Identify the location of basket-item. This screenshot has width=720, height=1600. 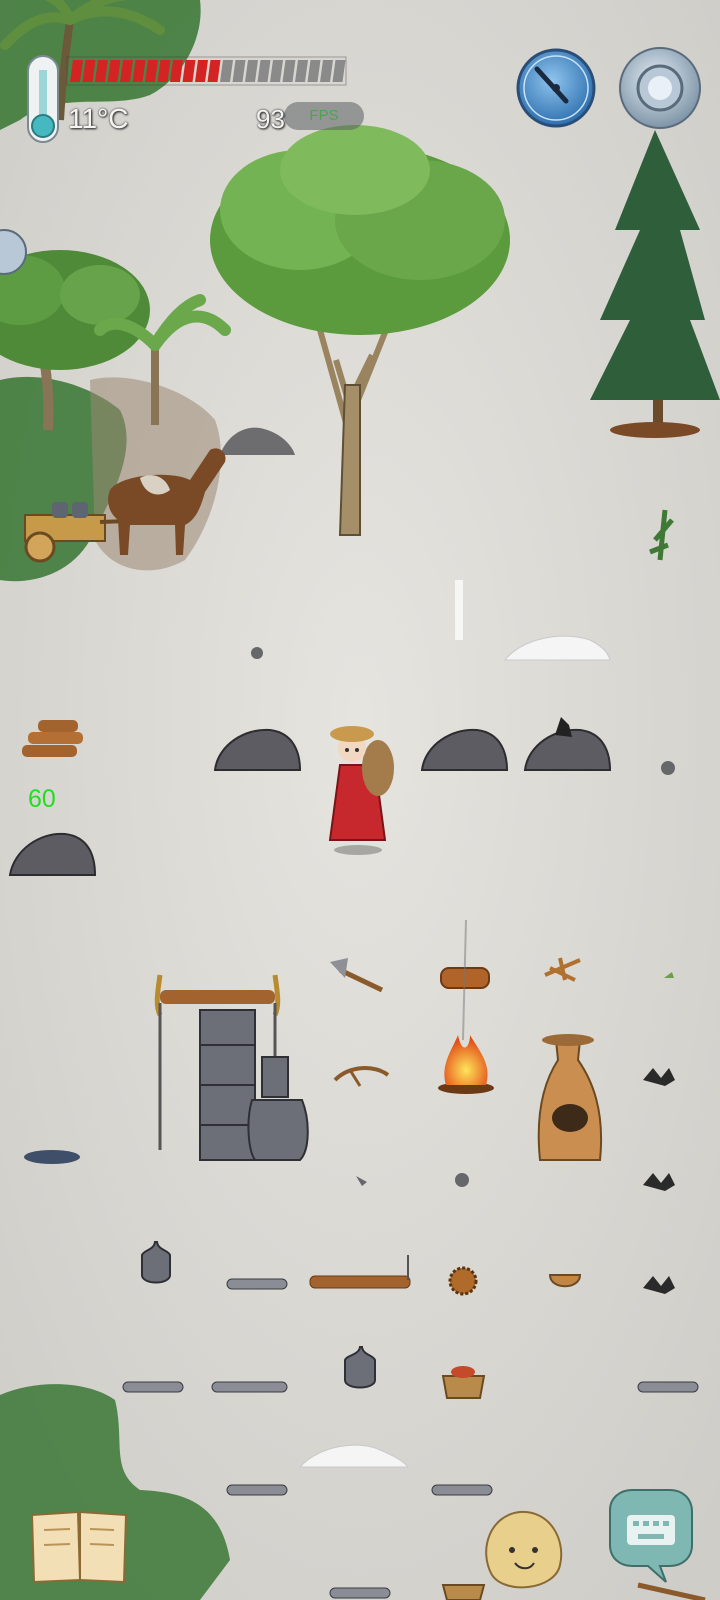
(463, 1592).